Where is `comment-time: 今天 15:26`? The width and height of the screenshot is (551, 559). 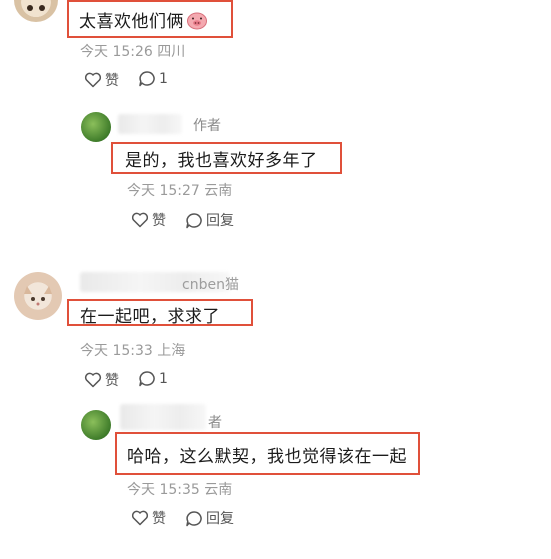 comment-time: 今天 15:26 is located at coordinates (116, 52).